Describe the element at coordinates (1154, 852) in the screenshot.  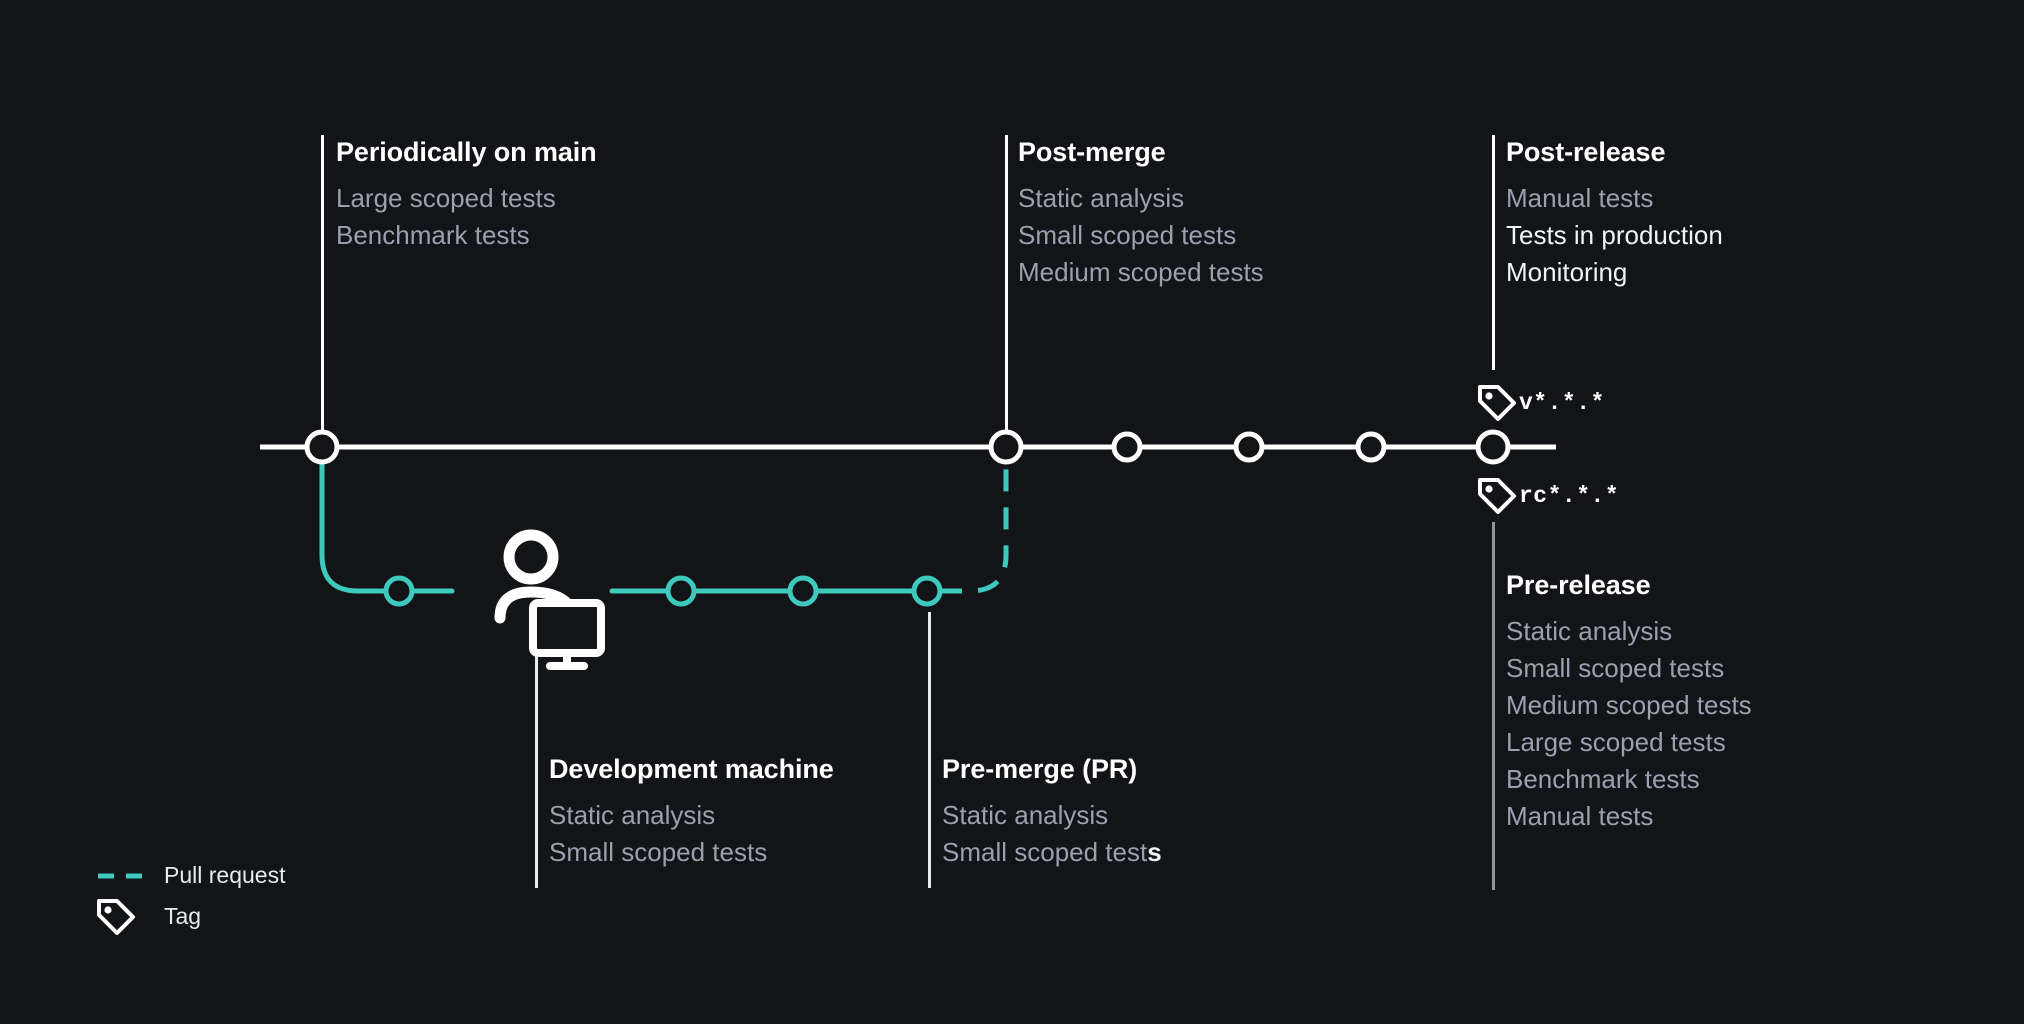
I see `stage-item-label-tail: s` at that location.